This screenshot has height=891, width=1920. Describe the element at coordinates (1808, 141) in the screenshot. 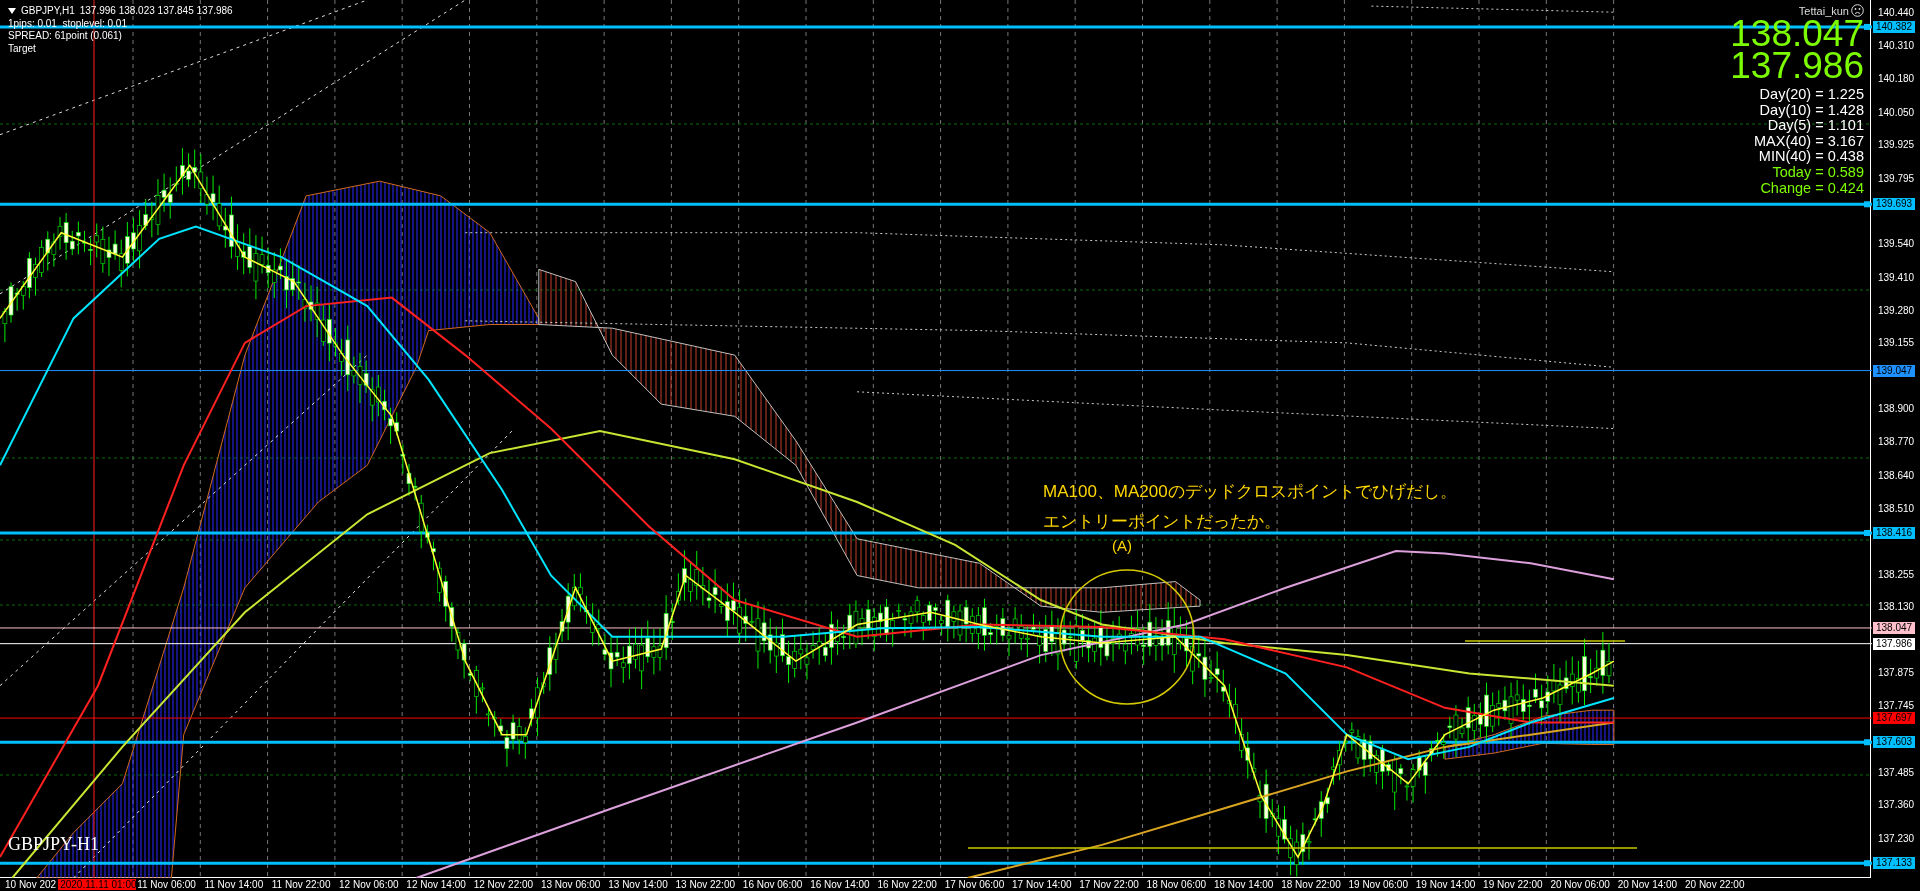

I see `stat-line: MAX(40) = 3.167` at that location.